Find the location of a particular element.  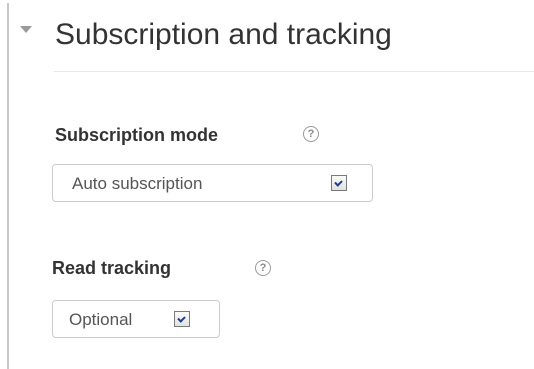

subscription-mode-selected-value: Auto subscription is located at coordinates (137, 183).